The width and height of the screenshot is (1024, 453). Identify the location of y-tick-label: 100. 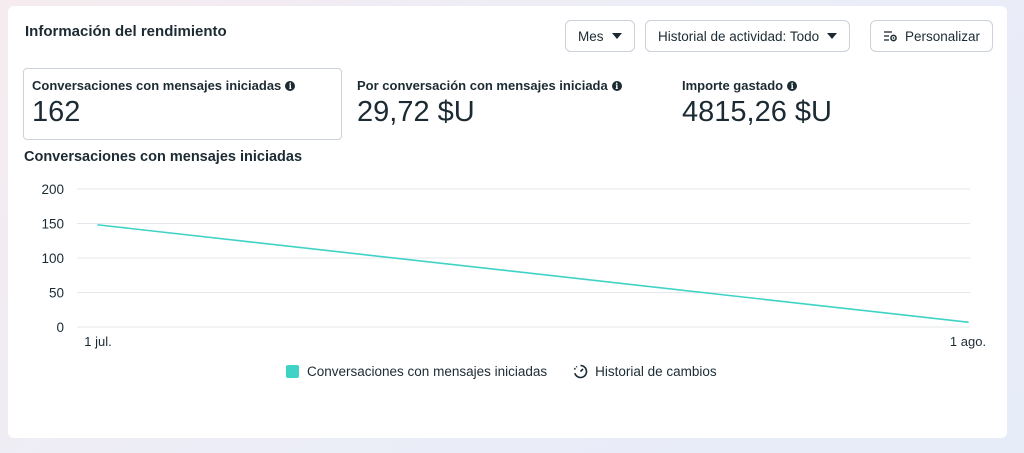
(52, 258).